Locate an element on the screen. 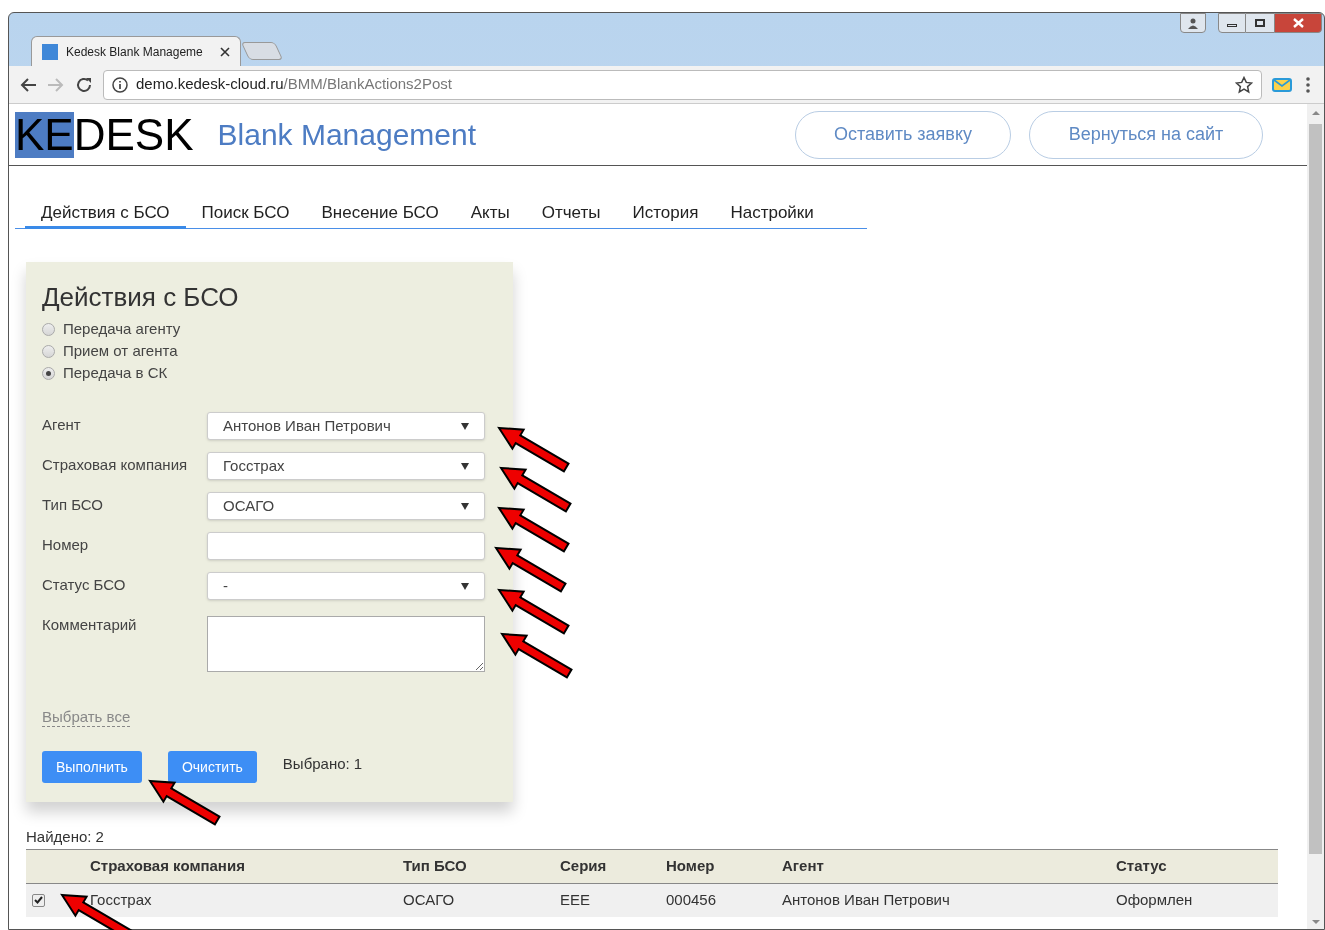 The height and width of the screenshot is (930, 1325). found-count: Найдено: 2 is located at coordinates (65, 837).